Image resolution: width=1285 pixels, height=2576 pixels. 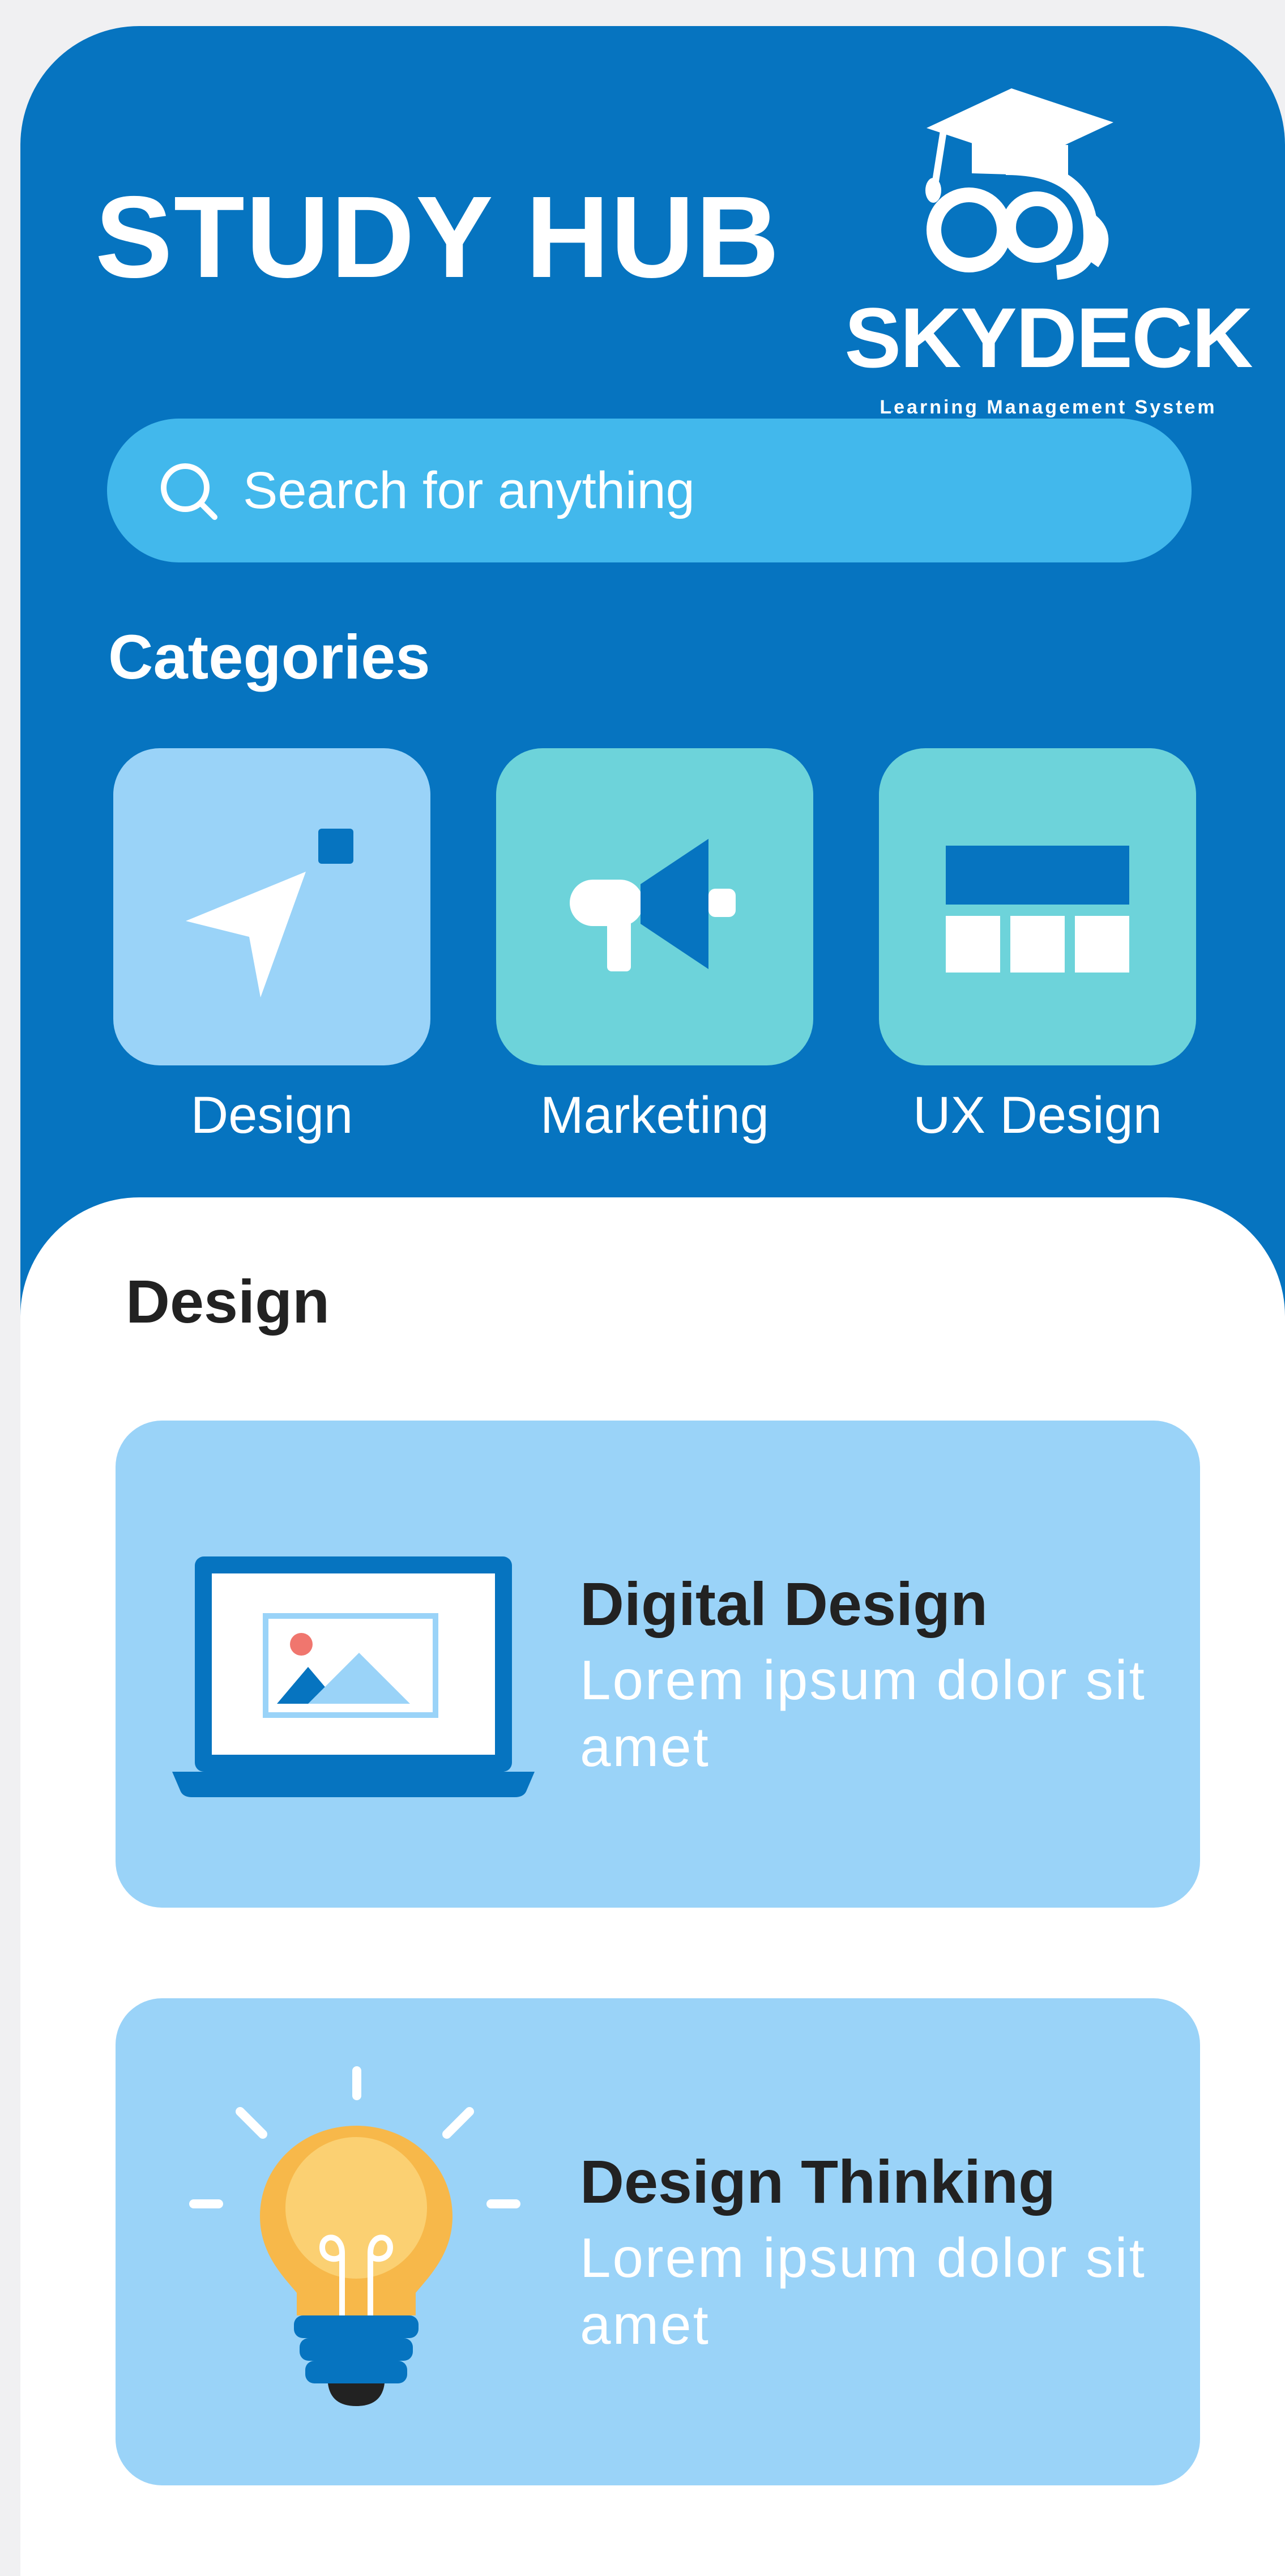 I want to click on layout-grid-icon, so click(x=1037, y=909).